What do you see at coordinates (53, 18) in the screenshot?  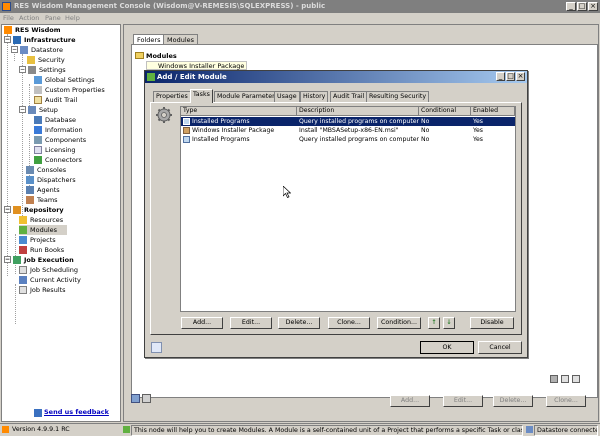 I see `menu-pane: Pane` at bounding box center [53, 18].